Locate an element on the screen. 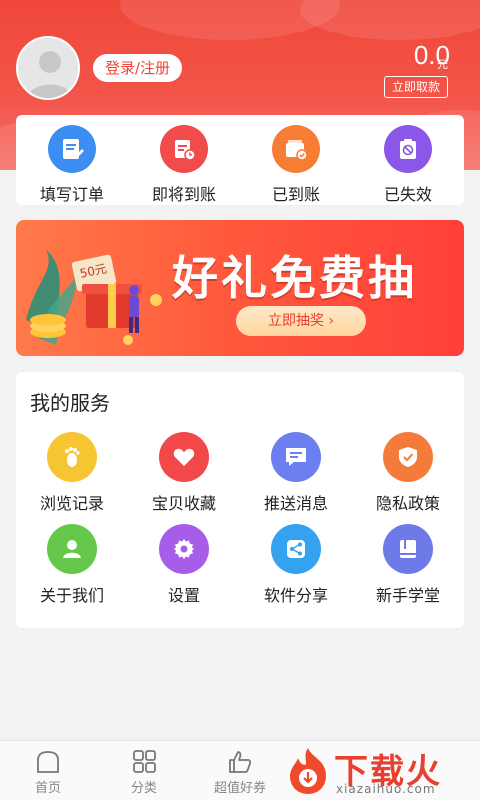 This screenshot has width=480, height=800. shield-check-icon is located at coordinates (408, 457).